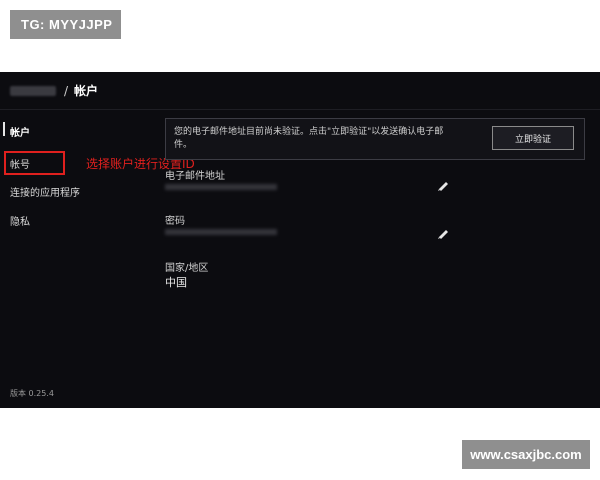 The width and height of the screenshot is (600, 480). What do you see at coordinates (34, 163) in the screenshot?
I see `annotation-highlight-box` at bounding box center [34, 163].